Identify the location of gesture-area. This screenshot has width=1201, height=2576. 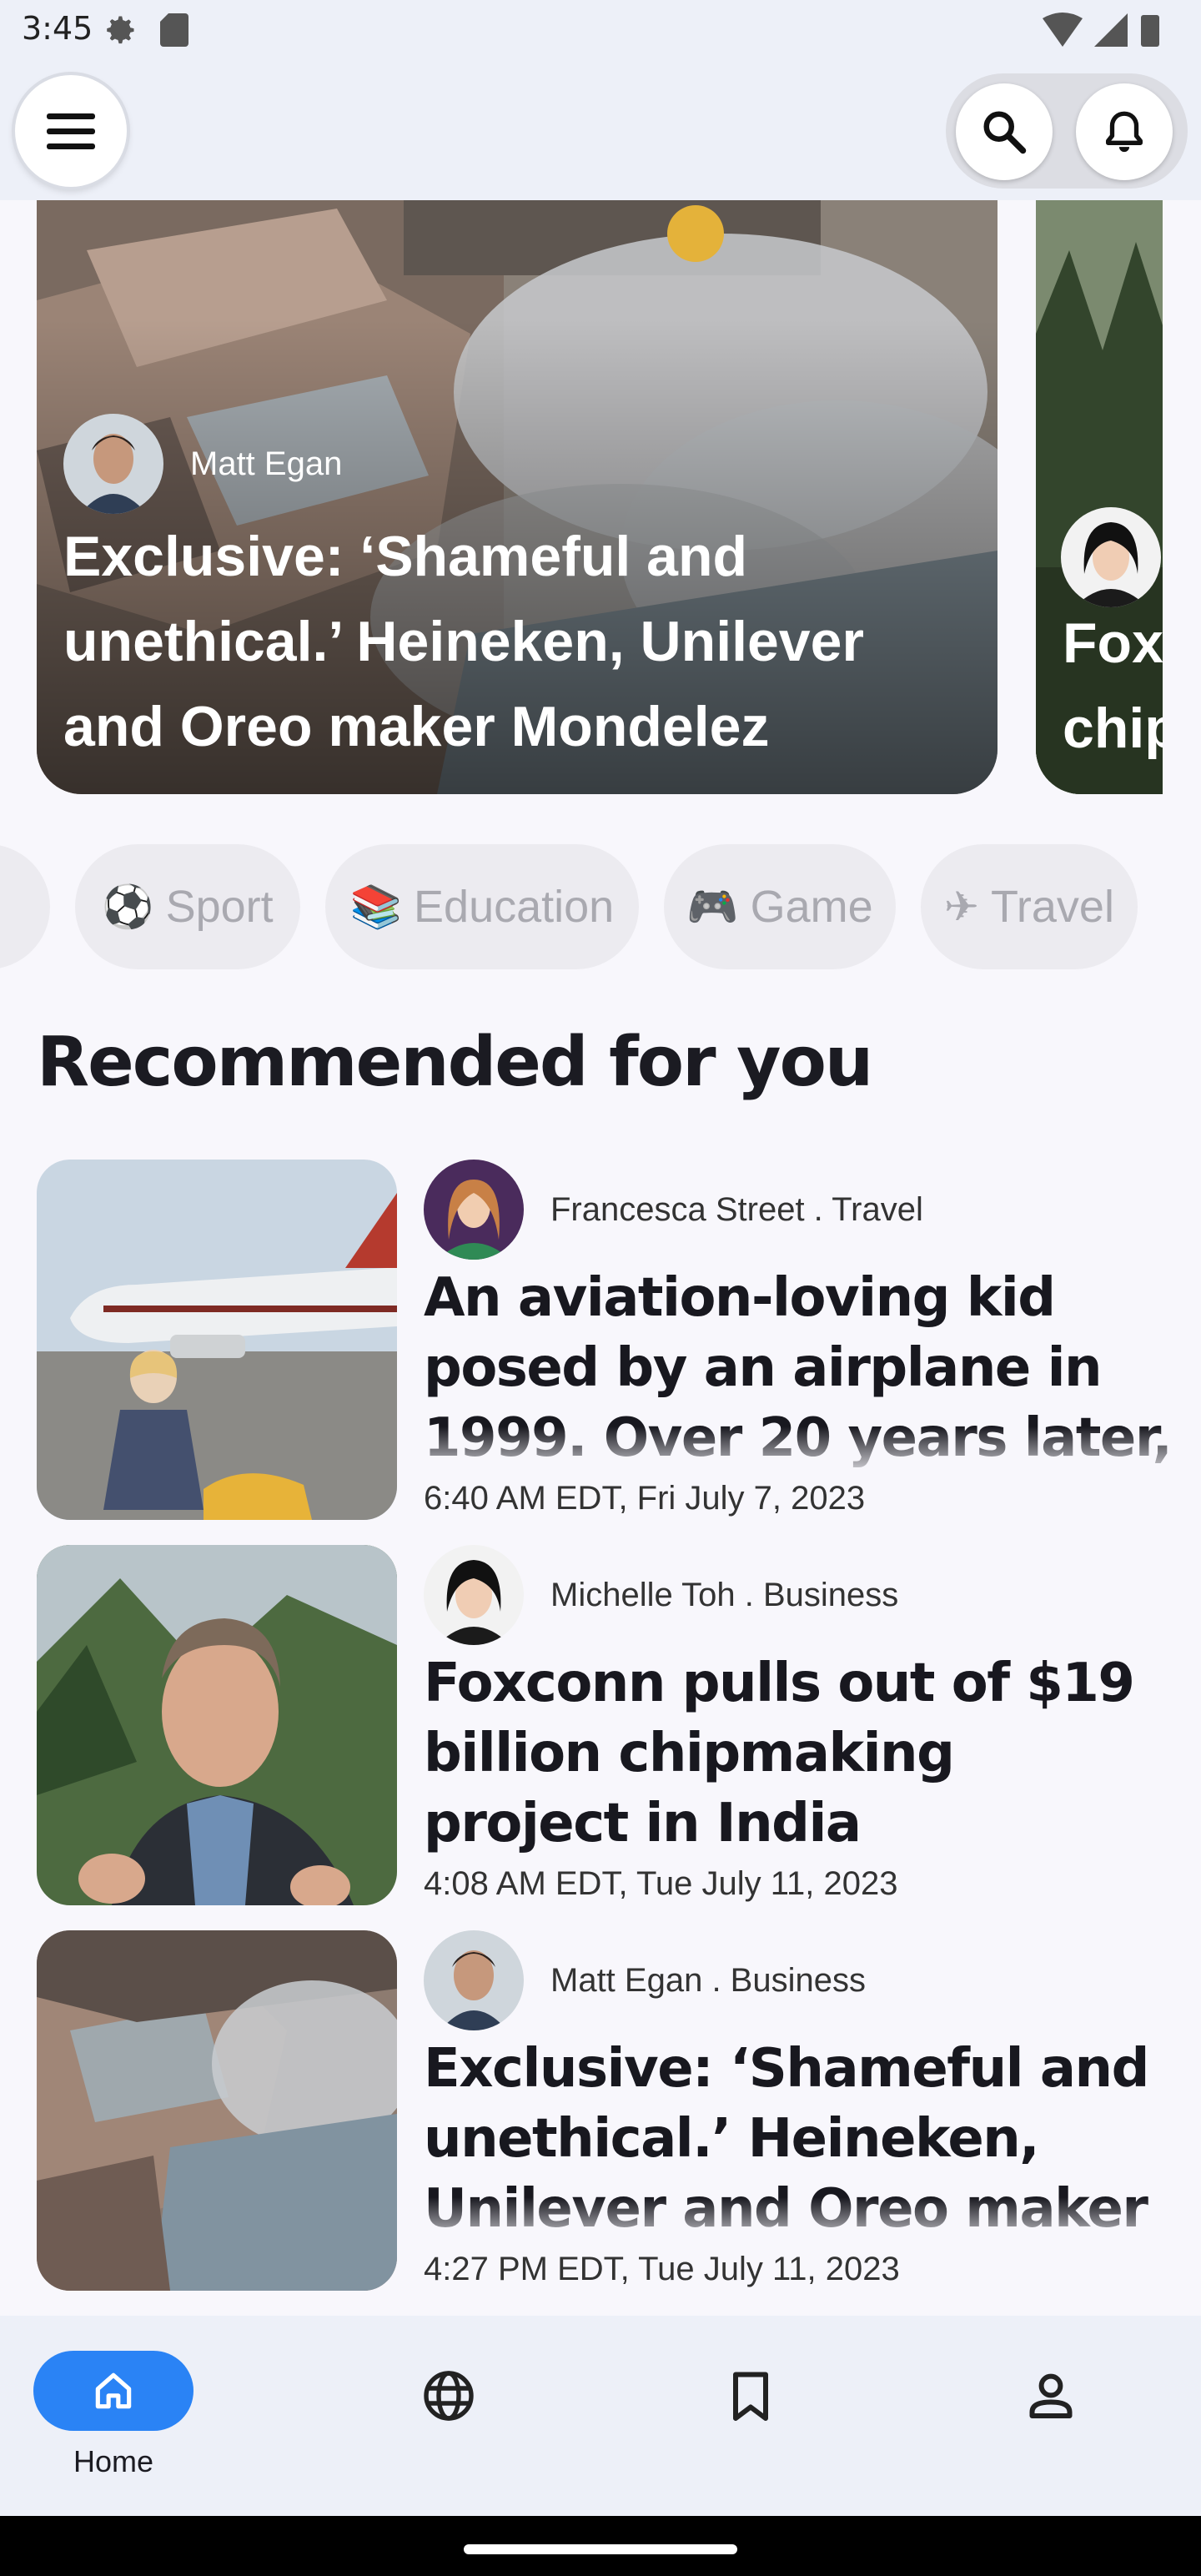
(601, 2546).